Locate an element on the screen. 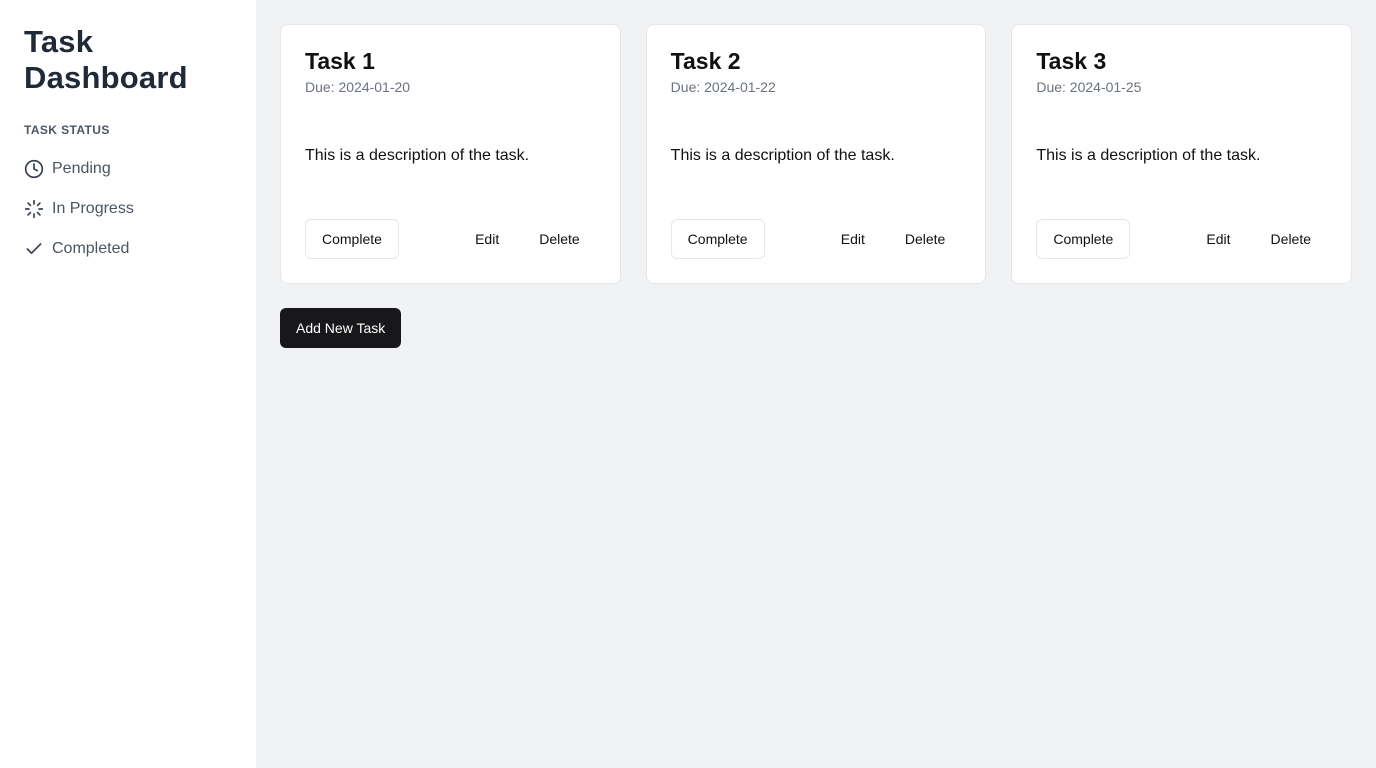 This screenshot has width=1376, height=768. status-nav: Pending In Progress Completed is located at coordinates (128, 209).